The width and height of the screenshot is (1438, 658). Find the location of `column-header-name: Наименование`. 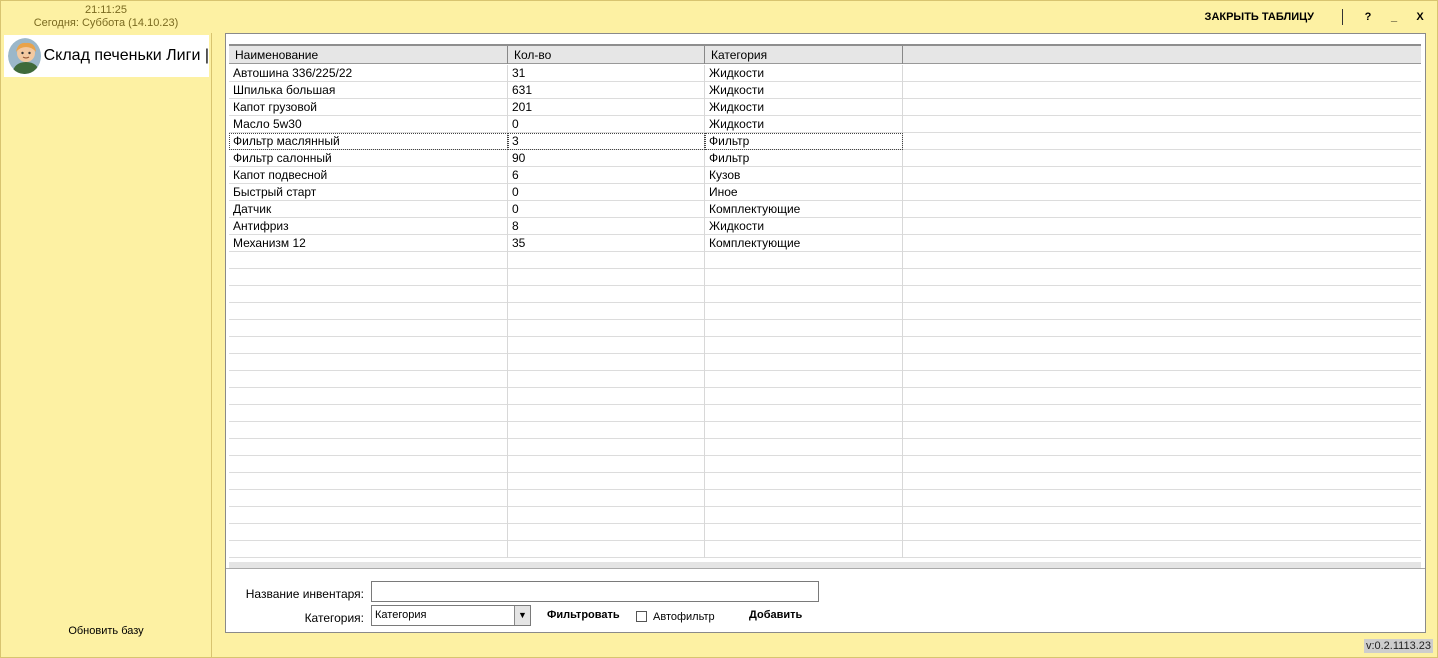

column-header-name: Наименование is located at coordinates (368, 55).